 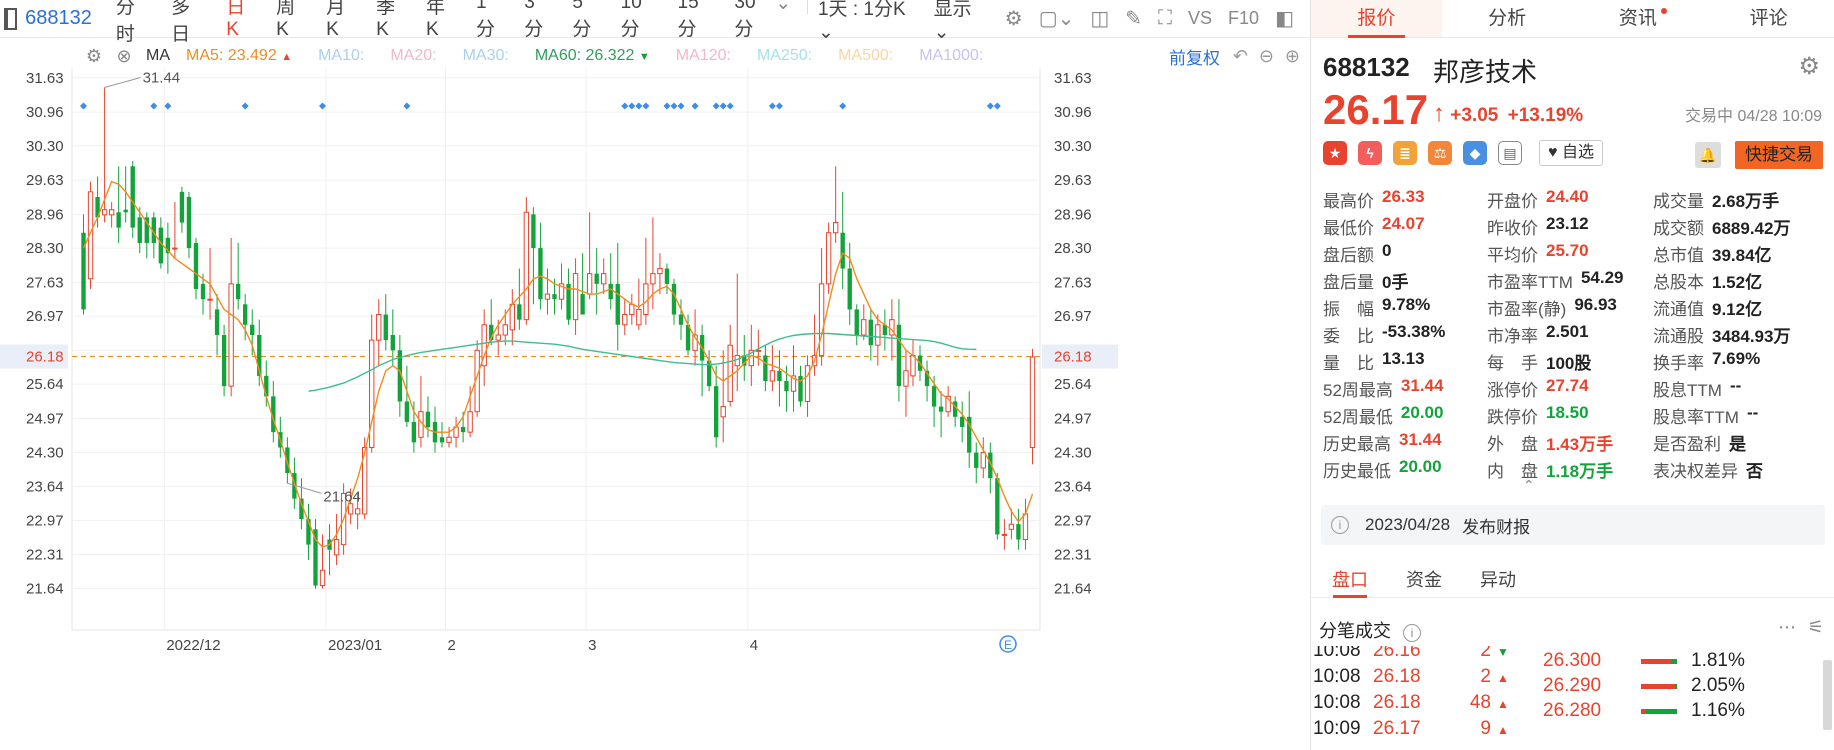 I want to click on document-icon: ▤, so click(x=1510, y=153).